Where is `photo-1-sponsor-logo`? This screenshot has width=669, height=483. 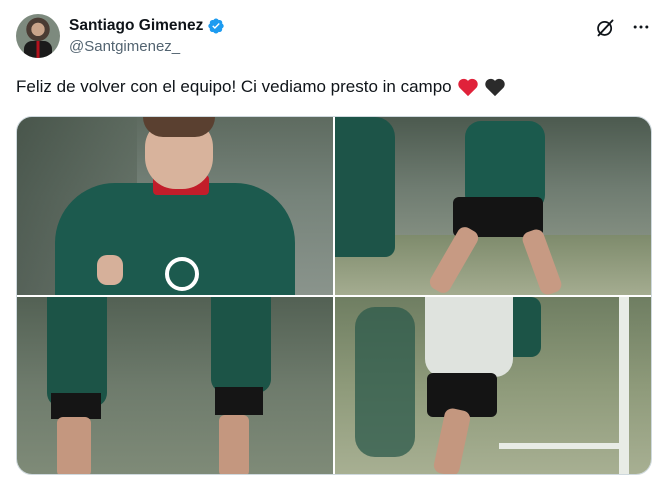 photo-1-sponsor-logo is located at coordinates (182, 274).